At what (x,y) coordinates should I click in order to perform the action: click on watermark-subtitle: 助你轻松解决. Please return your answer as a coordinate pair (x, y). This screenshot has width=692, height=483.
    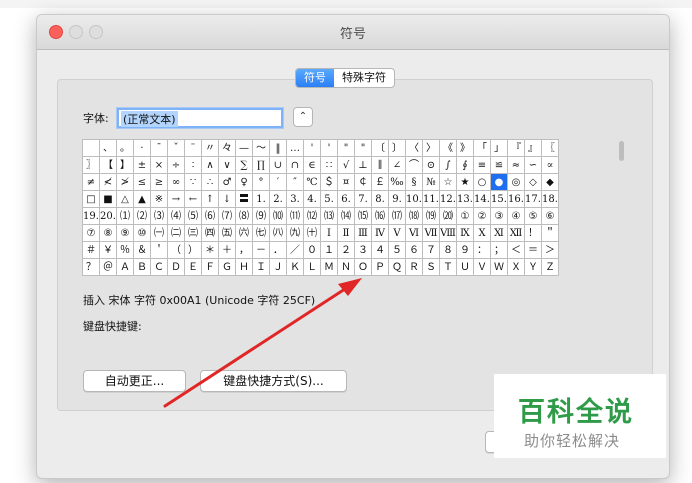
    Looking at the image, I should click on (572, 441).